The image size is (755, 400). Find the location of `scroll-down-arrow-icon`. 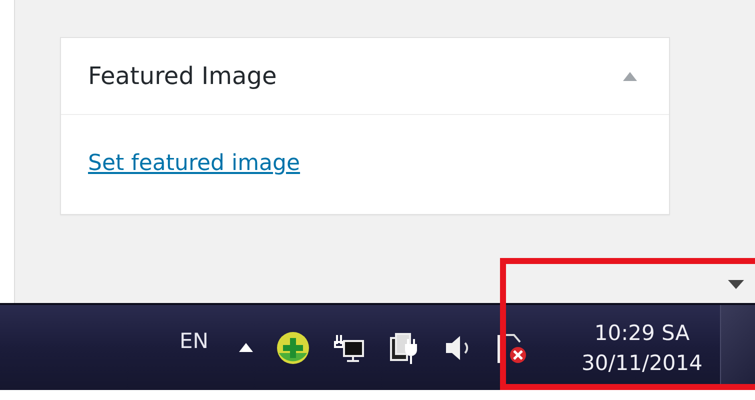

scroll-down-arrow-icon is located at coordinates (736, 284).